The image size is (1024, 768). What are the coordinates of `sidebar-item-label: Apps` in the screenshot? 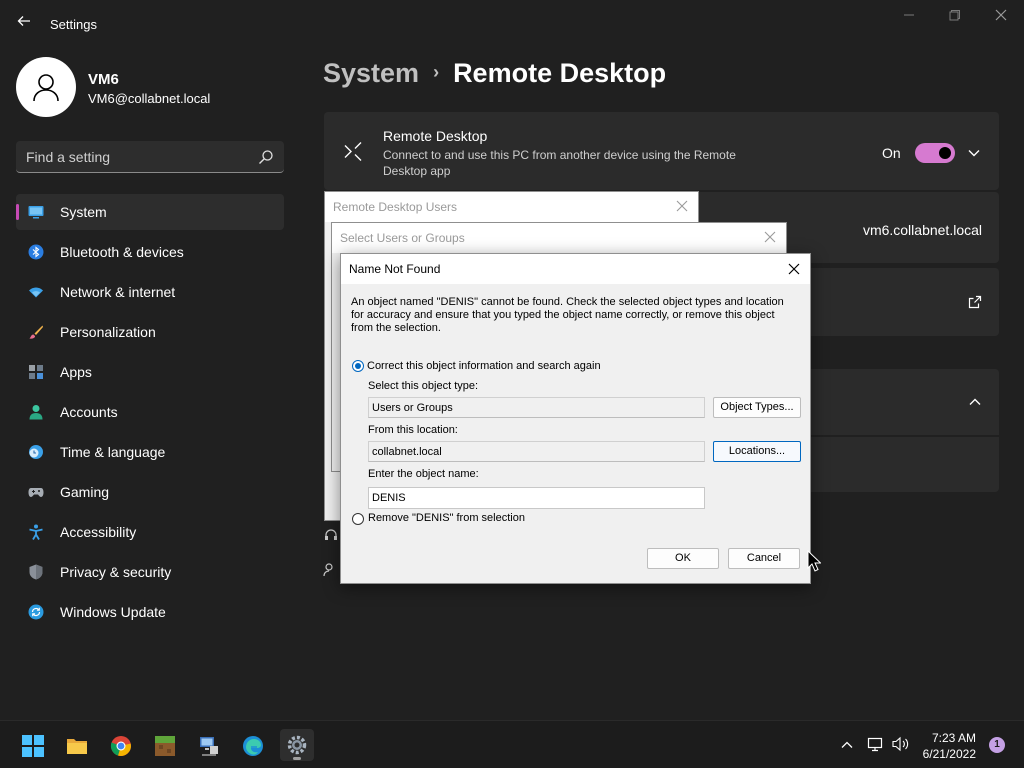 It's located at (76, 372).